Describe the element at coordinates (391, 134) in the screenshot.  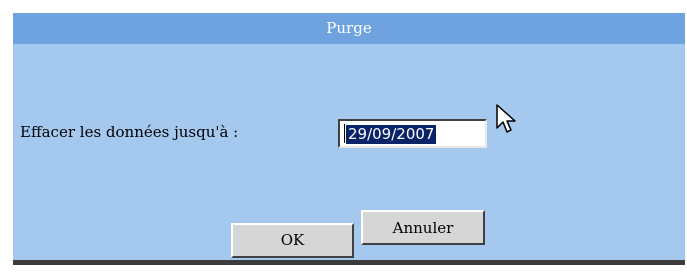
I see `date-input-value: 29/09/2007` at that location.